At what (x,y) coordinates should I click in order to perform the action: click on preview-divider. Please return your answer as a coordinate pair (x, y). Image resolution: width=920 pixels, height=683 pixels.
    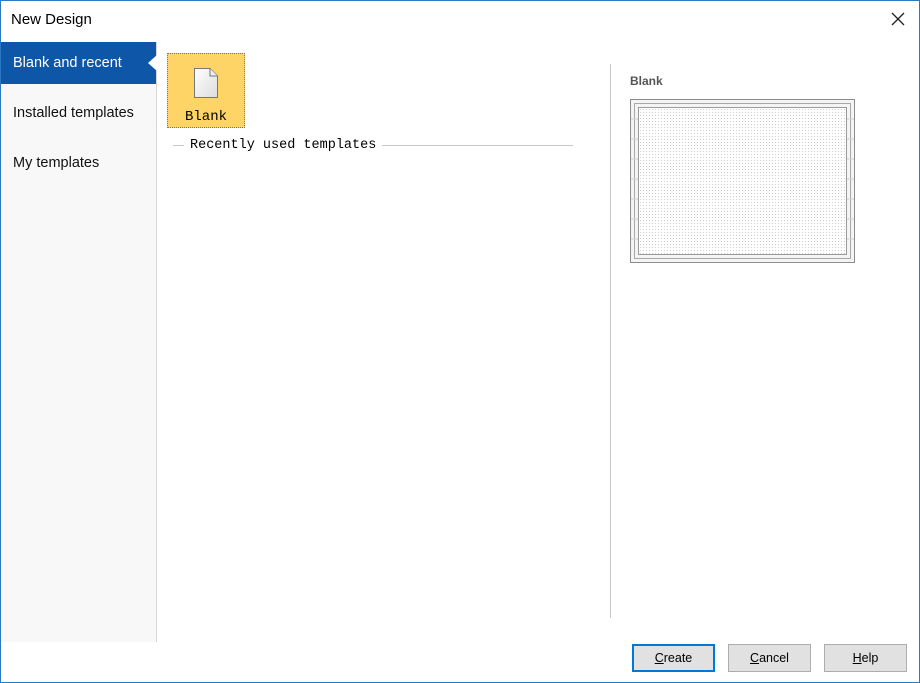
    Looking at the image, I should click on (610, 341).